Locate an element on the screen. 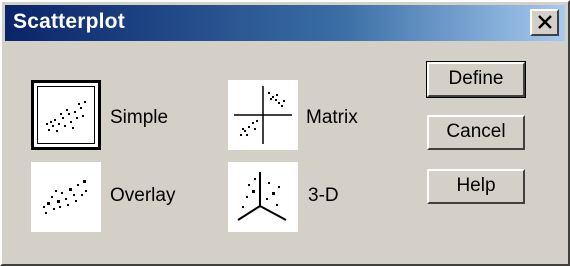  option-label-3d: 3-D is located at coordinates (323, 195).